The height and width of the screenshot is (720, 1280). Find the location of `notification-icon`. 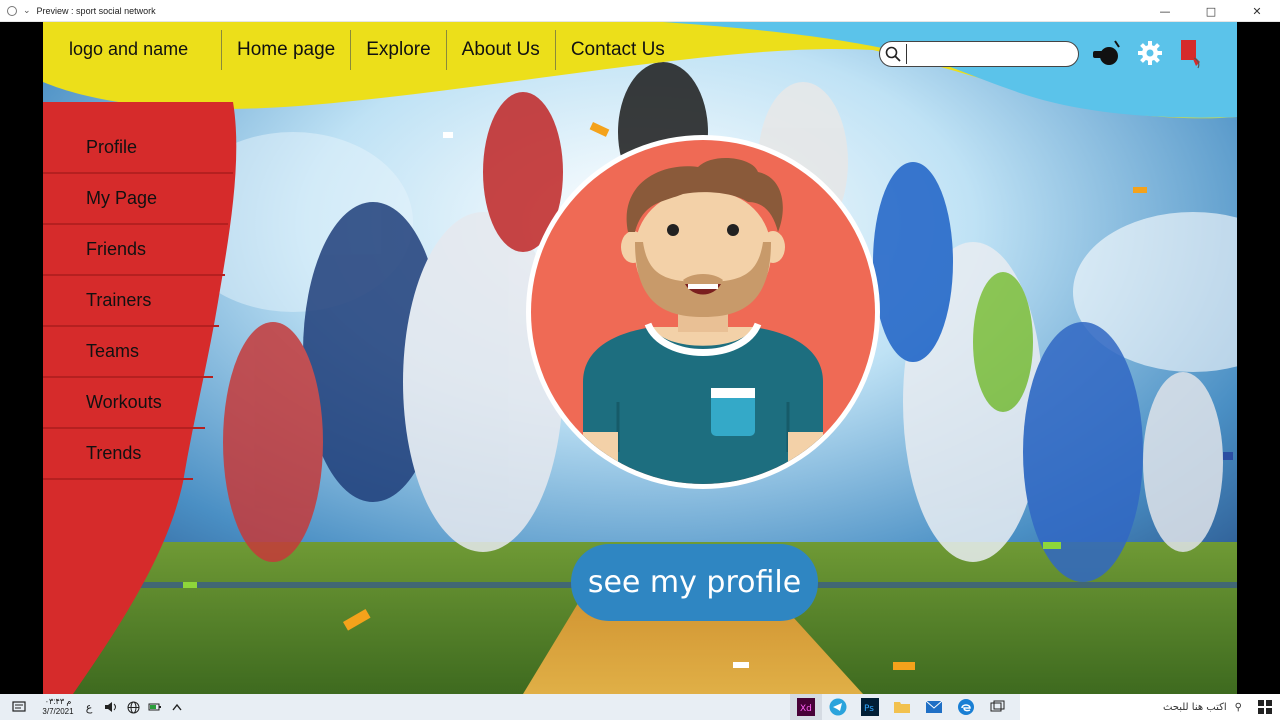

notification-icon is located at coordinates (19, 707).